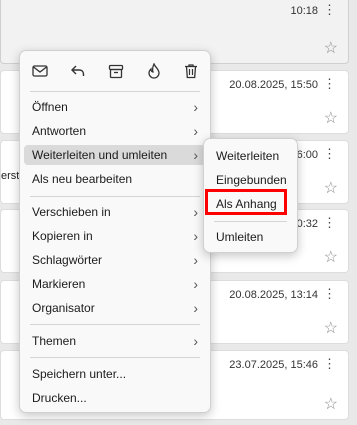  What do you see at coordinates (121, 260) in the screenshot?
I see `menu-item-tags: Schlagwörter ›` at bounding box center [121, 260].